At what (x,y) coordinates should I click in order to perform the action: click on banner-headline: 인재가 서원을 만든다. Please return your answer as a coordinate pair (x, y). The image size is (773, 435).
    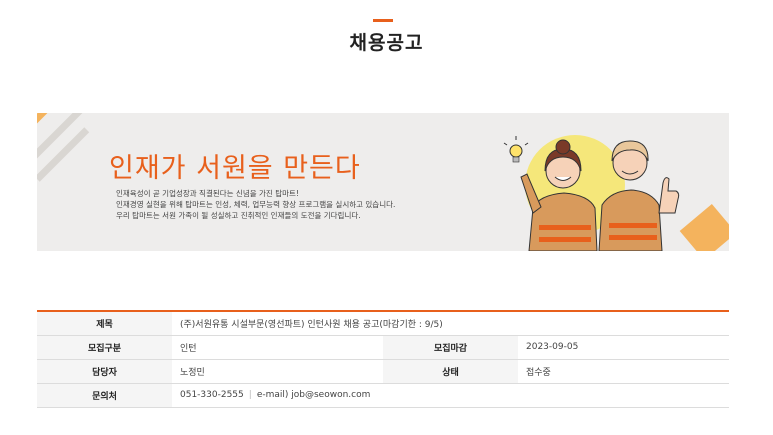
    Looking at the image, I should click on (235, 168).